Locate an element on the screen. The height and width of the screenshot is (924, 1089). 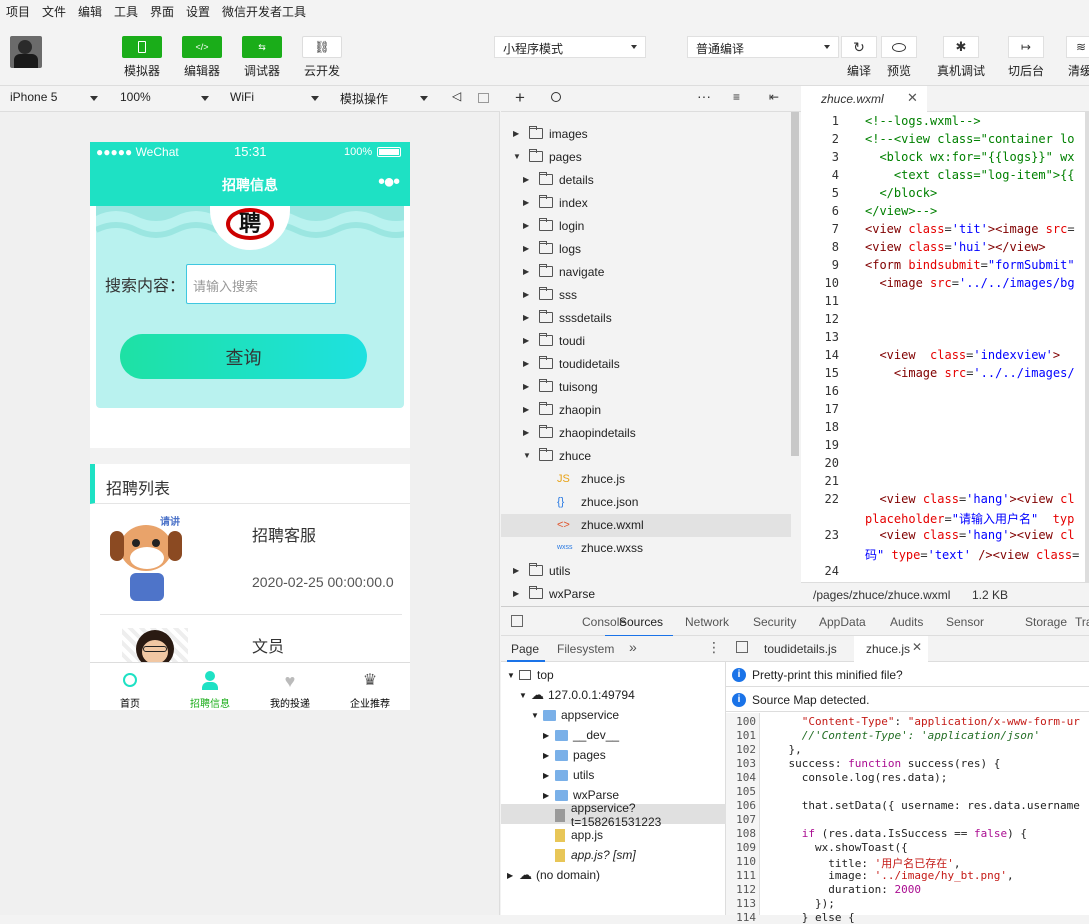
source-tree-item: ▼ top is located at coordinates (530, 675).